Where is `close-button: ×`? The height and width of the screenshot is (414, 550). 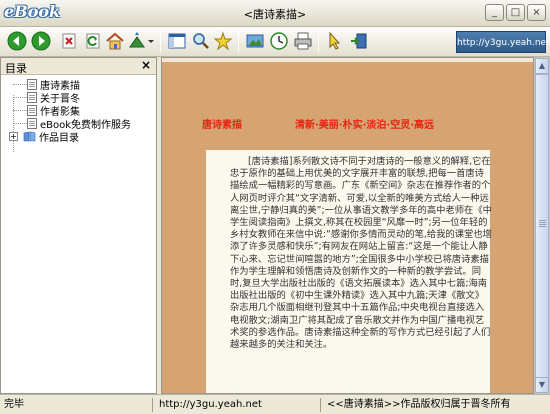 close-button: × is located at coordinates (536, 12).